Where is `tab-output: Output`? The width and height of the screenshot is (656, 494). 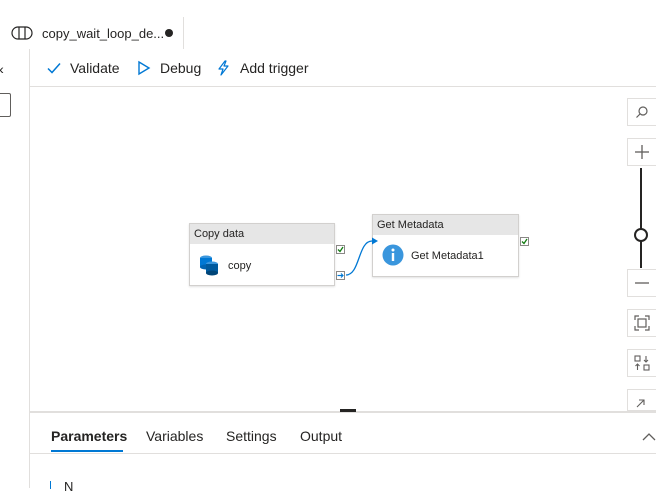
tab-output: Output is located at coordinates (321, 436).